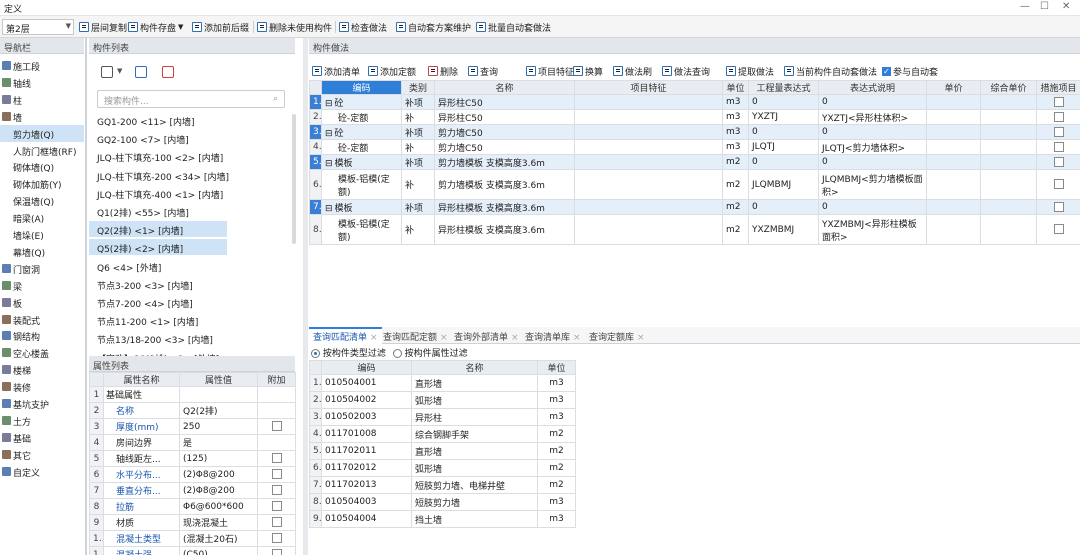  I want to click on chevron-down-icon: ▼, so click(119, 71).